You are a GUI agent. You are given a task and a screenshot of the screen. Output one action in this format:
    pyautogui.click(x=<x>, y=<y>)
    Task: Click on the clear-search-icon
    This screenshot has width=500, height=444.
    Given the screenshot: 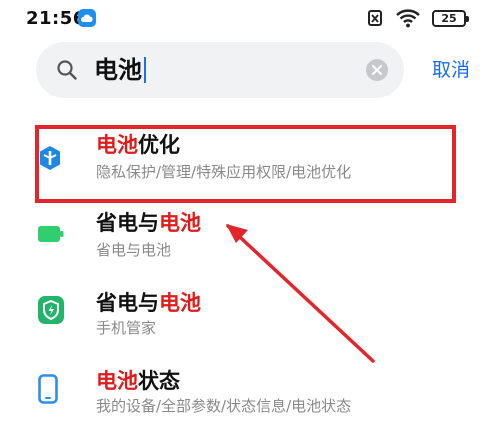 What is the action you would take?
    pyautogui.click(x=377, y=70)
    